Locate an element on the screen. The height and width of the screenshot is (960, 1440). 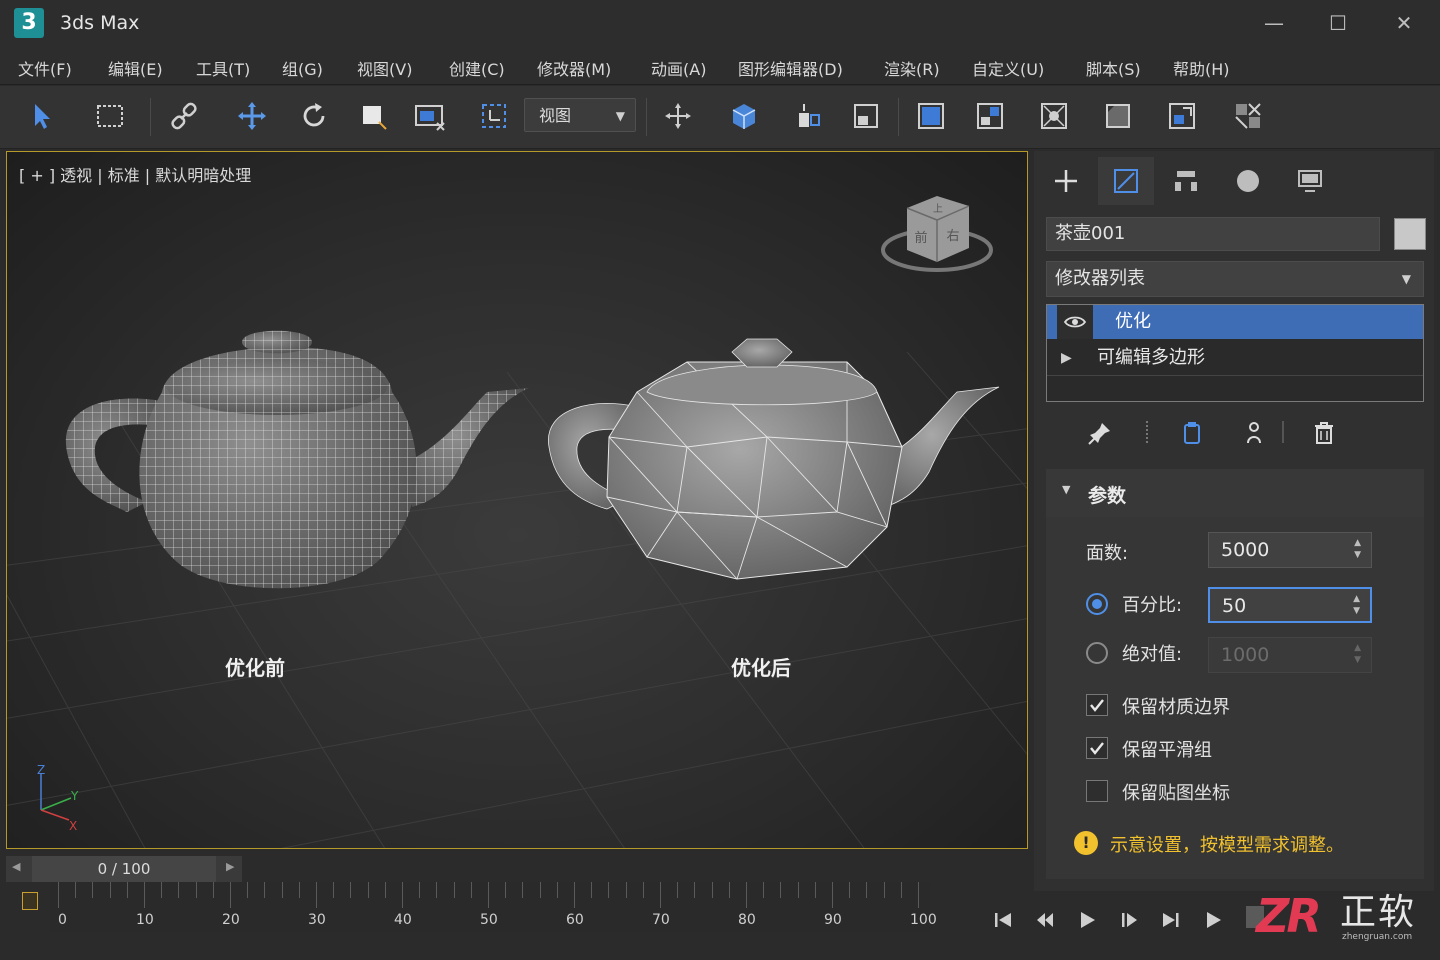
menu-views: 视图(V) is located at coordinates (384, 68).